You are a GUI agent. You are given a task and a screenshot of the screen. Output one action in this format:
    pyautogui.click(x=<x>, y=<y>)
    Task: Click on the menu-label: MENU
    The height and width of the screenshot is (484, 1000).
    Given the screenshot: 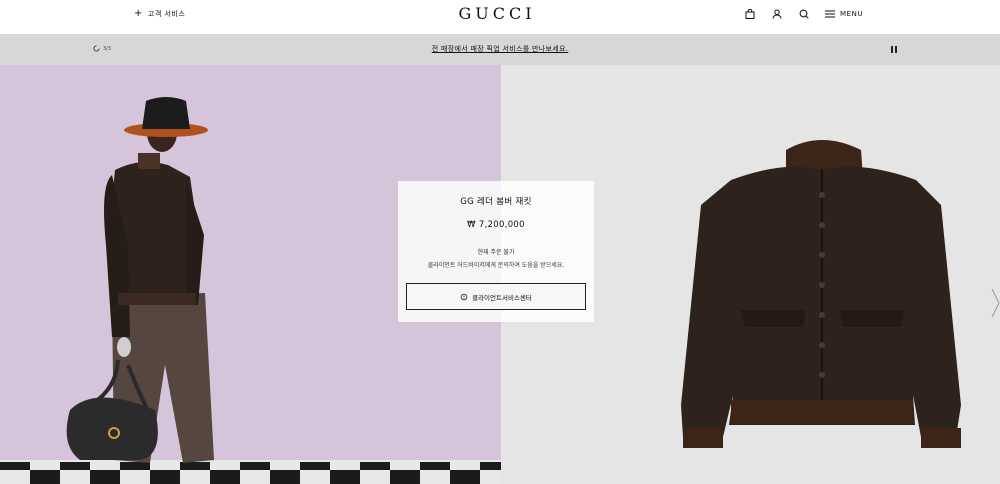 What is the action you would take?
    pyautogui.click(x=852, y=14)
    